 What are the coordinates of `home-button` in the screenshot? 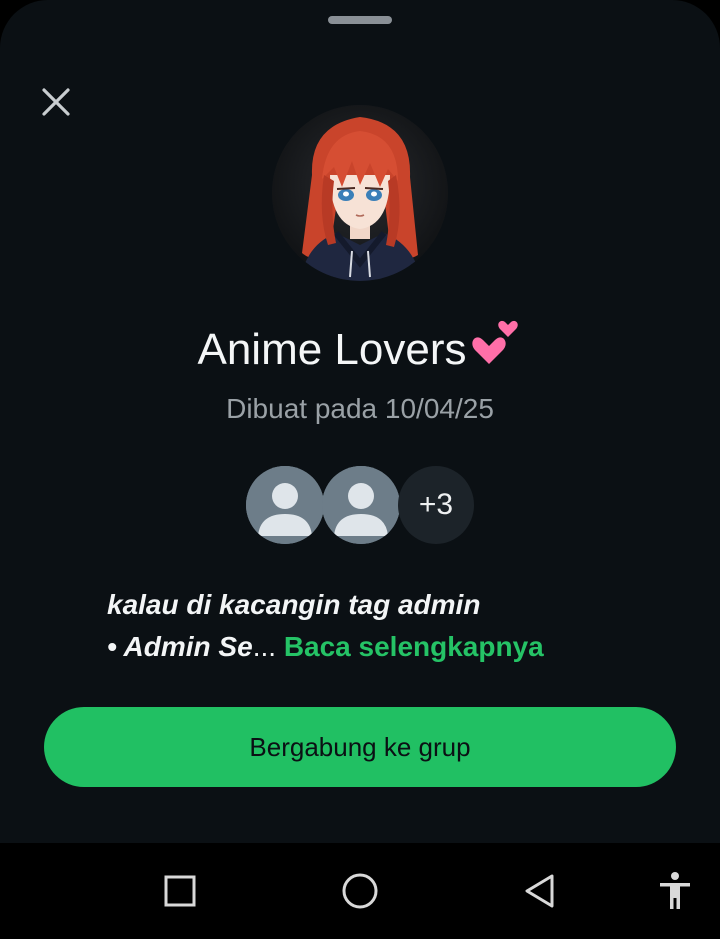 It's located at (360, 891).